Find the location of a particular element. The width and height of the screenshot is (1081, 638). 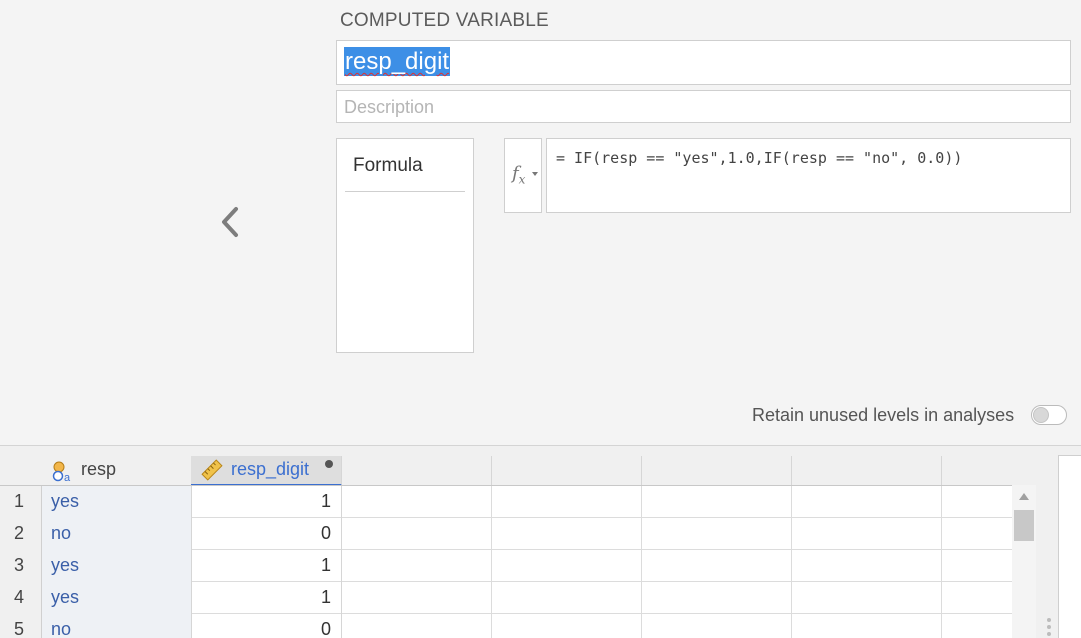

nominal-variable-icon: a is located at coordinates (61, 472).